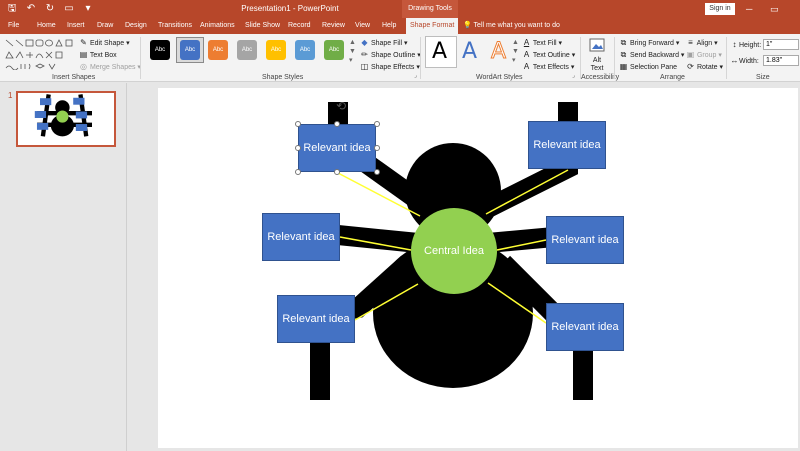 Image resolution: width=800 pixels, height=451 pixels. Describe the element at coordinates (69, 9) in the screenshot. I see `start-from-beginning-icon: ▭` at that location.